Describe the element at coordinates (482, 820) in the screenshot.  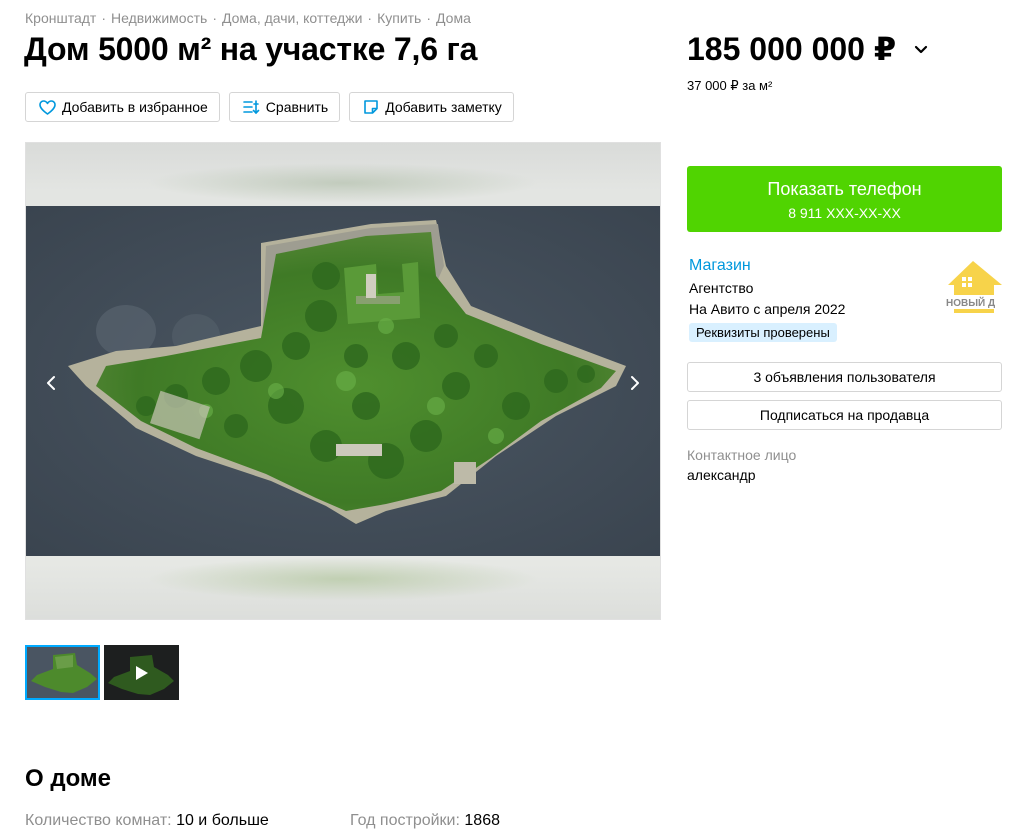
I see `param-value: 1868` at that location.